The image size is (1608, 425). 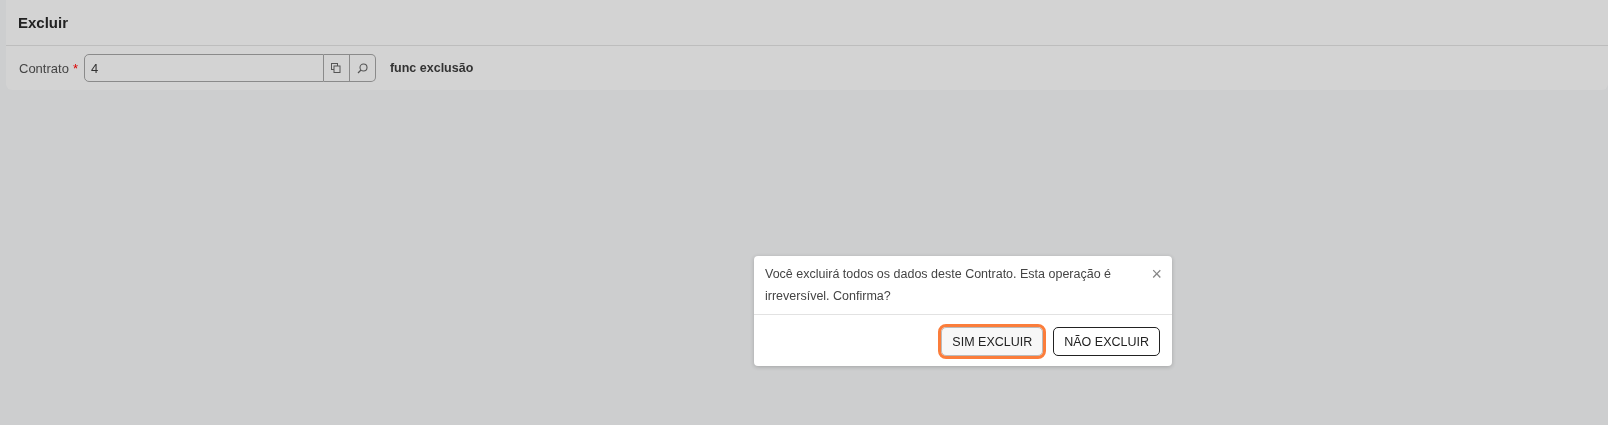 I want to click on search-icon, so click(x=362, y=68).